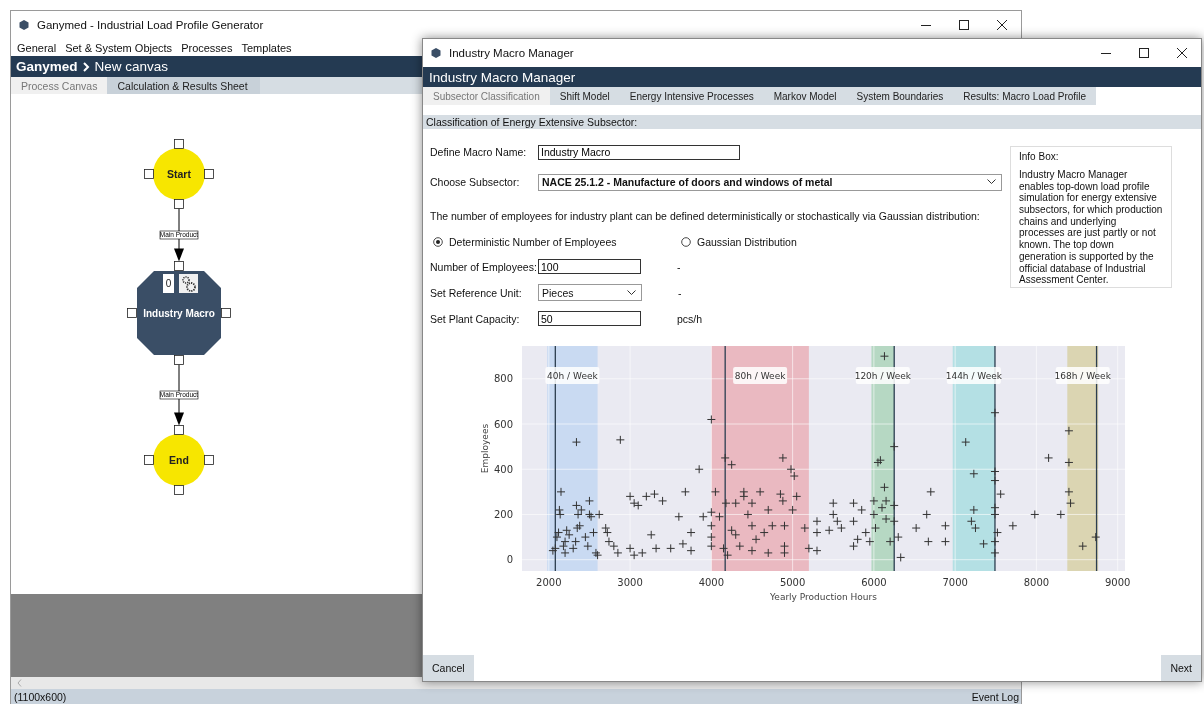  Describe the element at coordinates (448, 668) in the screenshot. I see `cancel-button: Cancel` at that location.